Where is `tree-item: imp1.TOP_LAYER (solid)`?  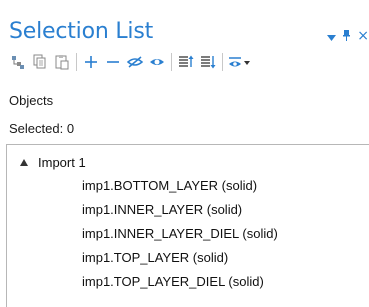 tree-item: imp1.TOP_LAYER (solid) is located at coordinates (155, 258).